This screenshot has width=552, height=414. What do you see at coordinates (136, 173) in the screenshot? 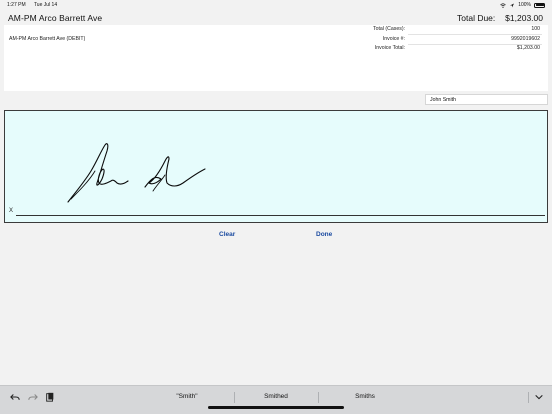
I see `signature-stroke` at bounding box center [136, 173].